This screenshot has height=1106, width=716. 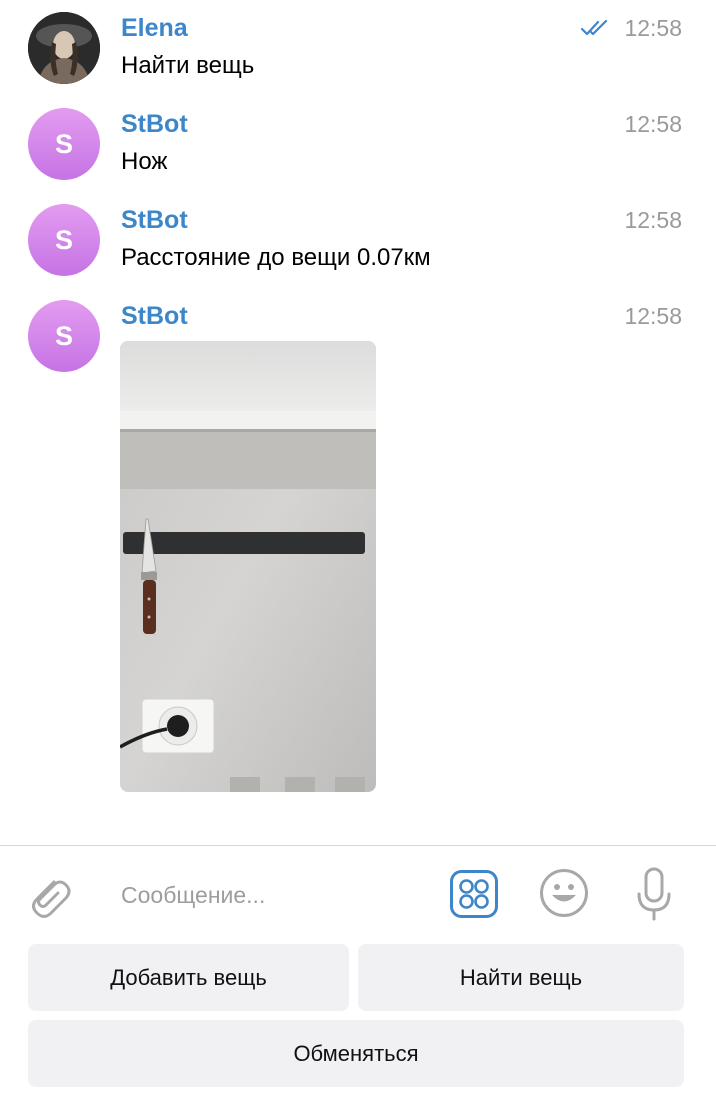 What do you see at coordinates (144, 161) in the screenshot?
I see `message-text: Нож` at bounding box center [144, 161].